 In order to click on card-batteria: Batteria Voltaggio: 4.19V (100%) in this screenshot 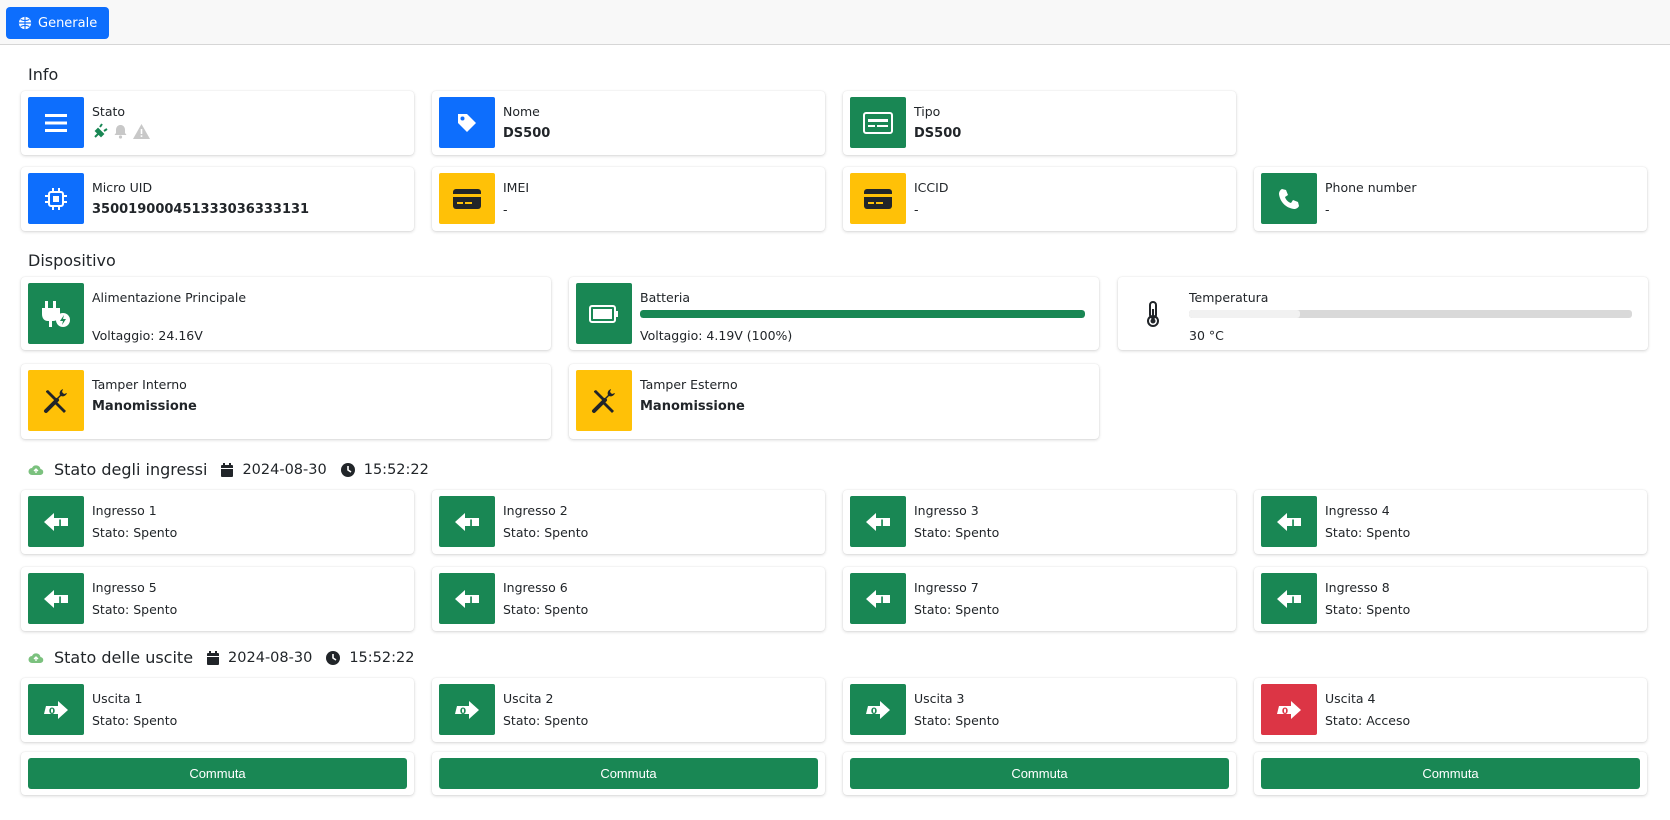, I will do `click(834, 313)`.